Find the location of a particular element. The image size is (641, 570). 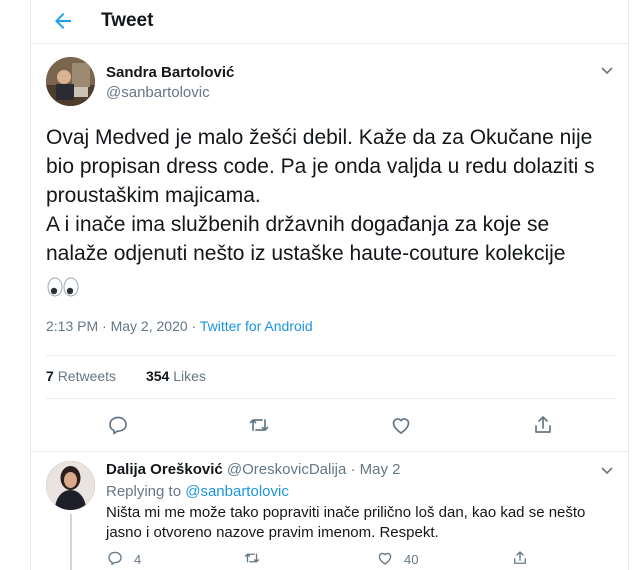

retweets-count: 7 is located at coordinates (50, 376).